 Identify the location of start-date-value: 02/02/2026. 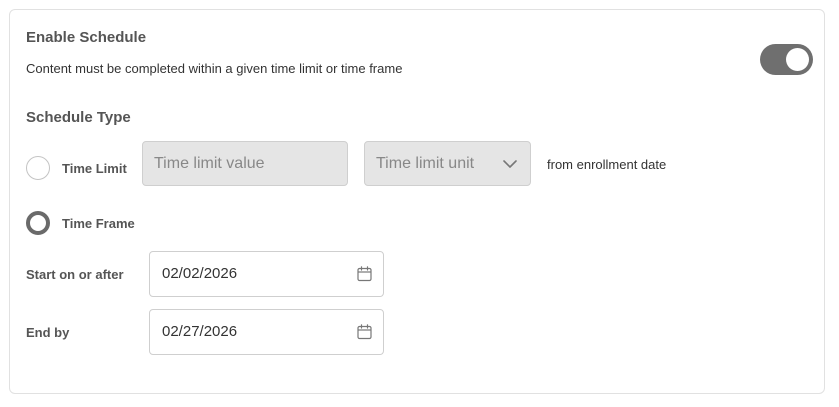
(200, 273).